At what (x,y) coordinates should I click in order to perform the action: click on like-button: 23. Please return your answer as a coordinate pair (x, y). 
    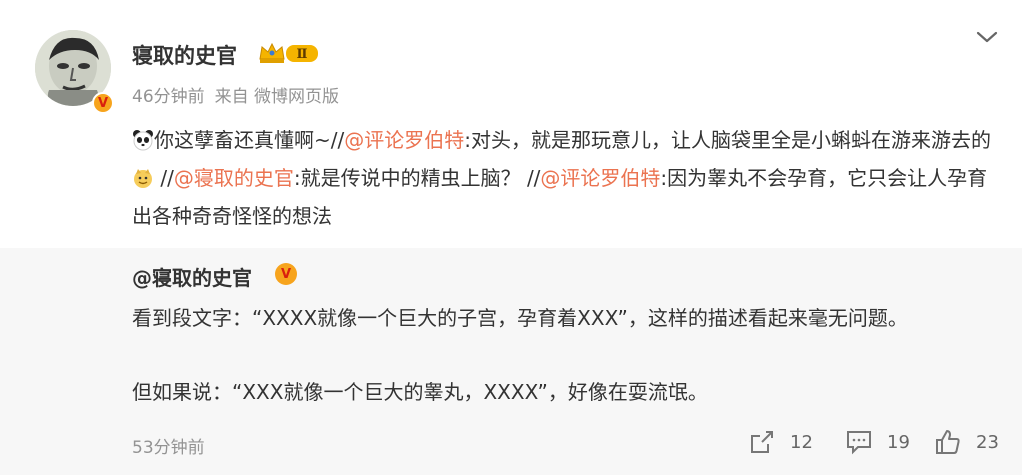
    Looking at the image, I should click on (966, 442).